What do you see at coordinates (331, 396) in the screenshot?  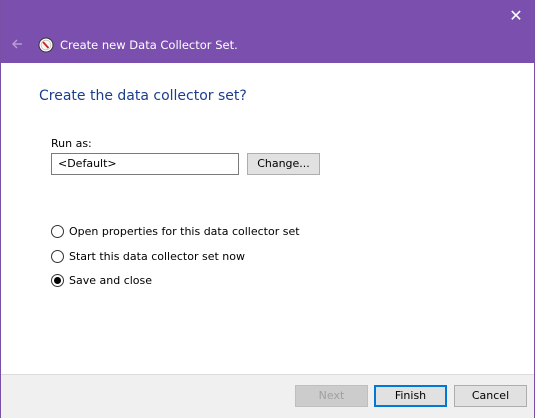 I see `next-button: Next` at bounding box center [331, 396].